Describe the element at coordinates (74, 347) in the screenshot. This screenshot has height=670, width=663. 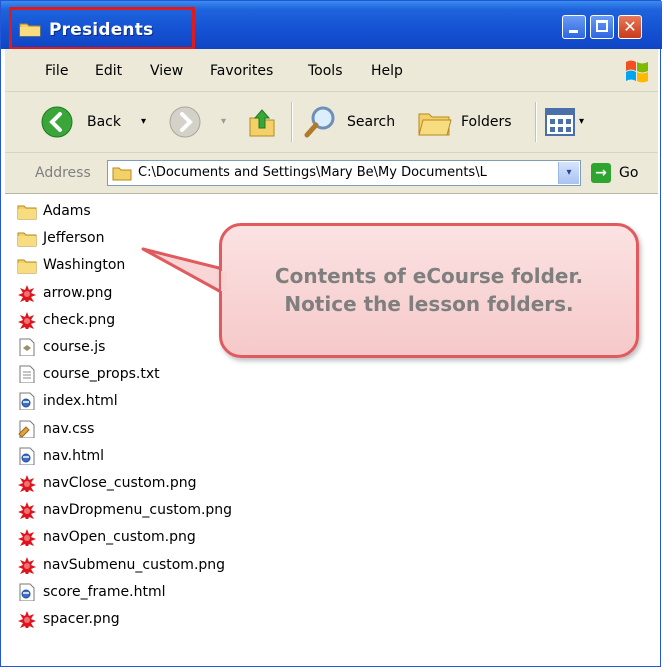
I see `file-name: course.js` at that location.